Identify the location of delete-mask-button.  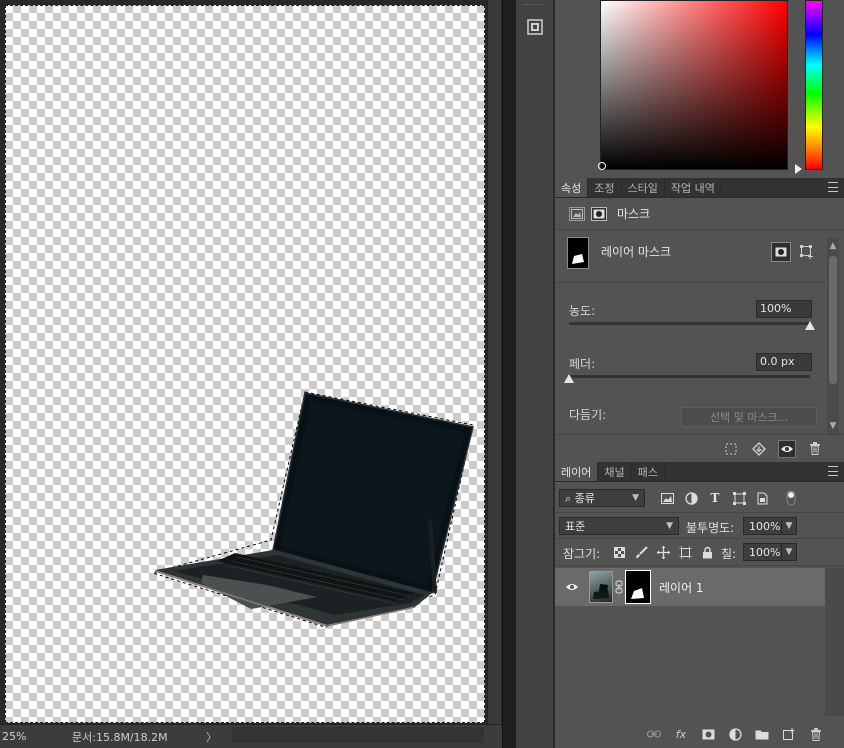
(815, 449).